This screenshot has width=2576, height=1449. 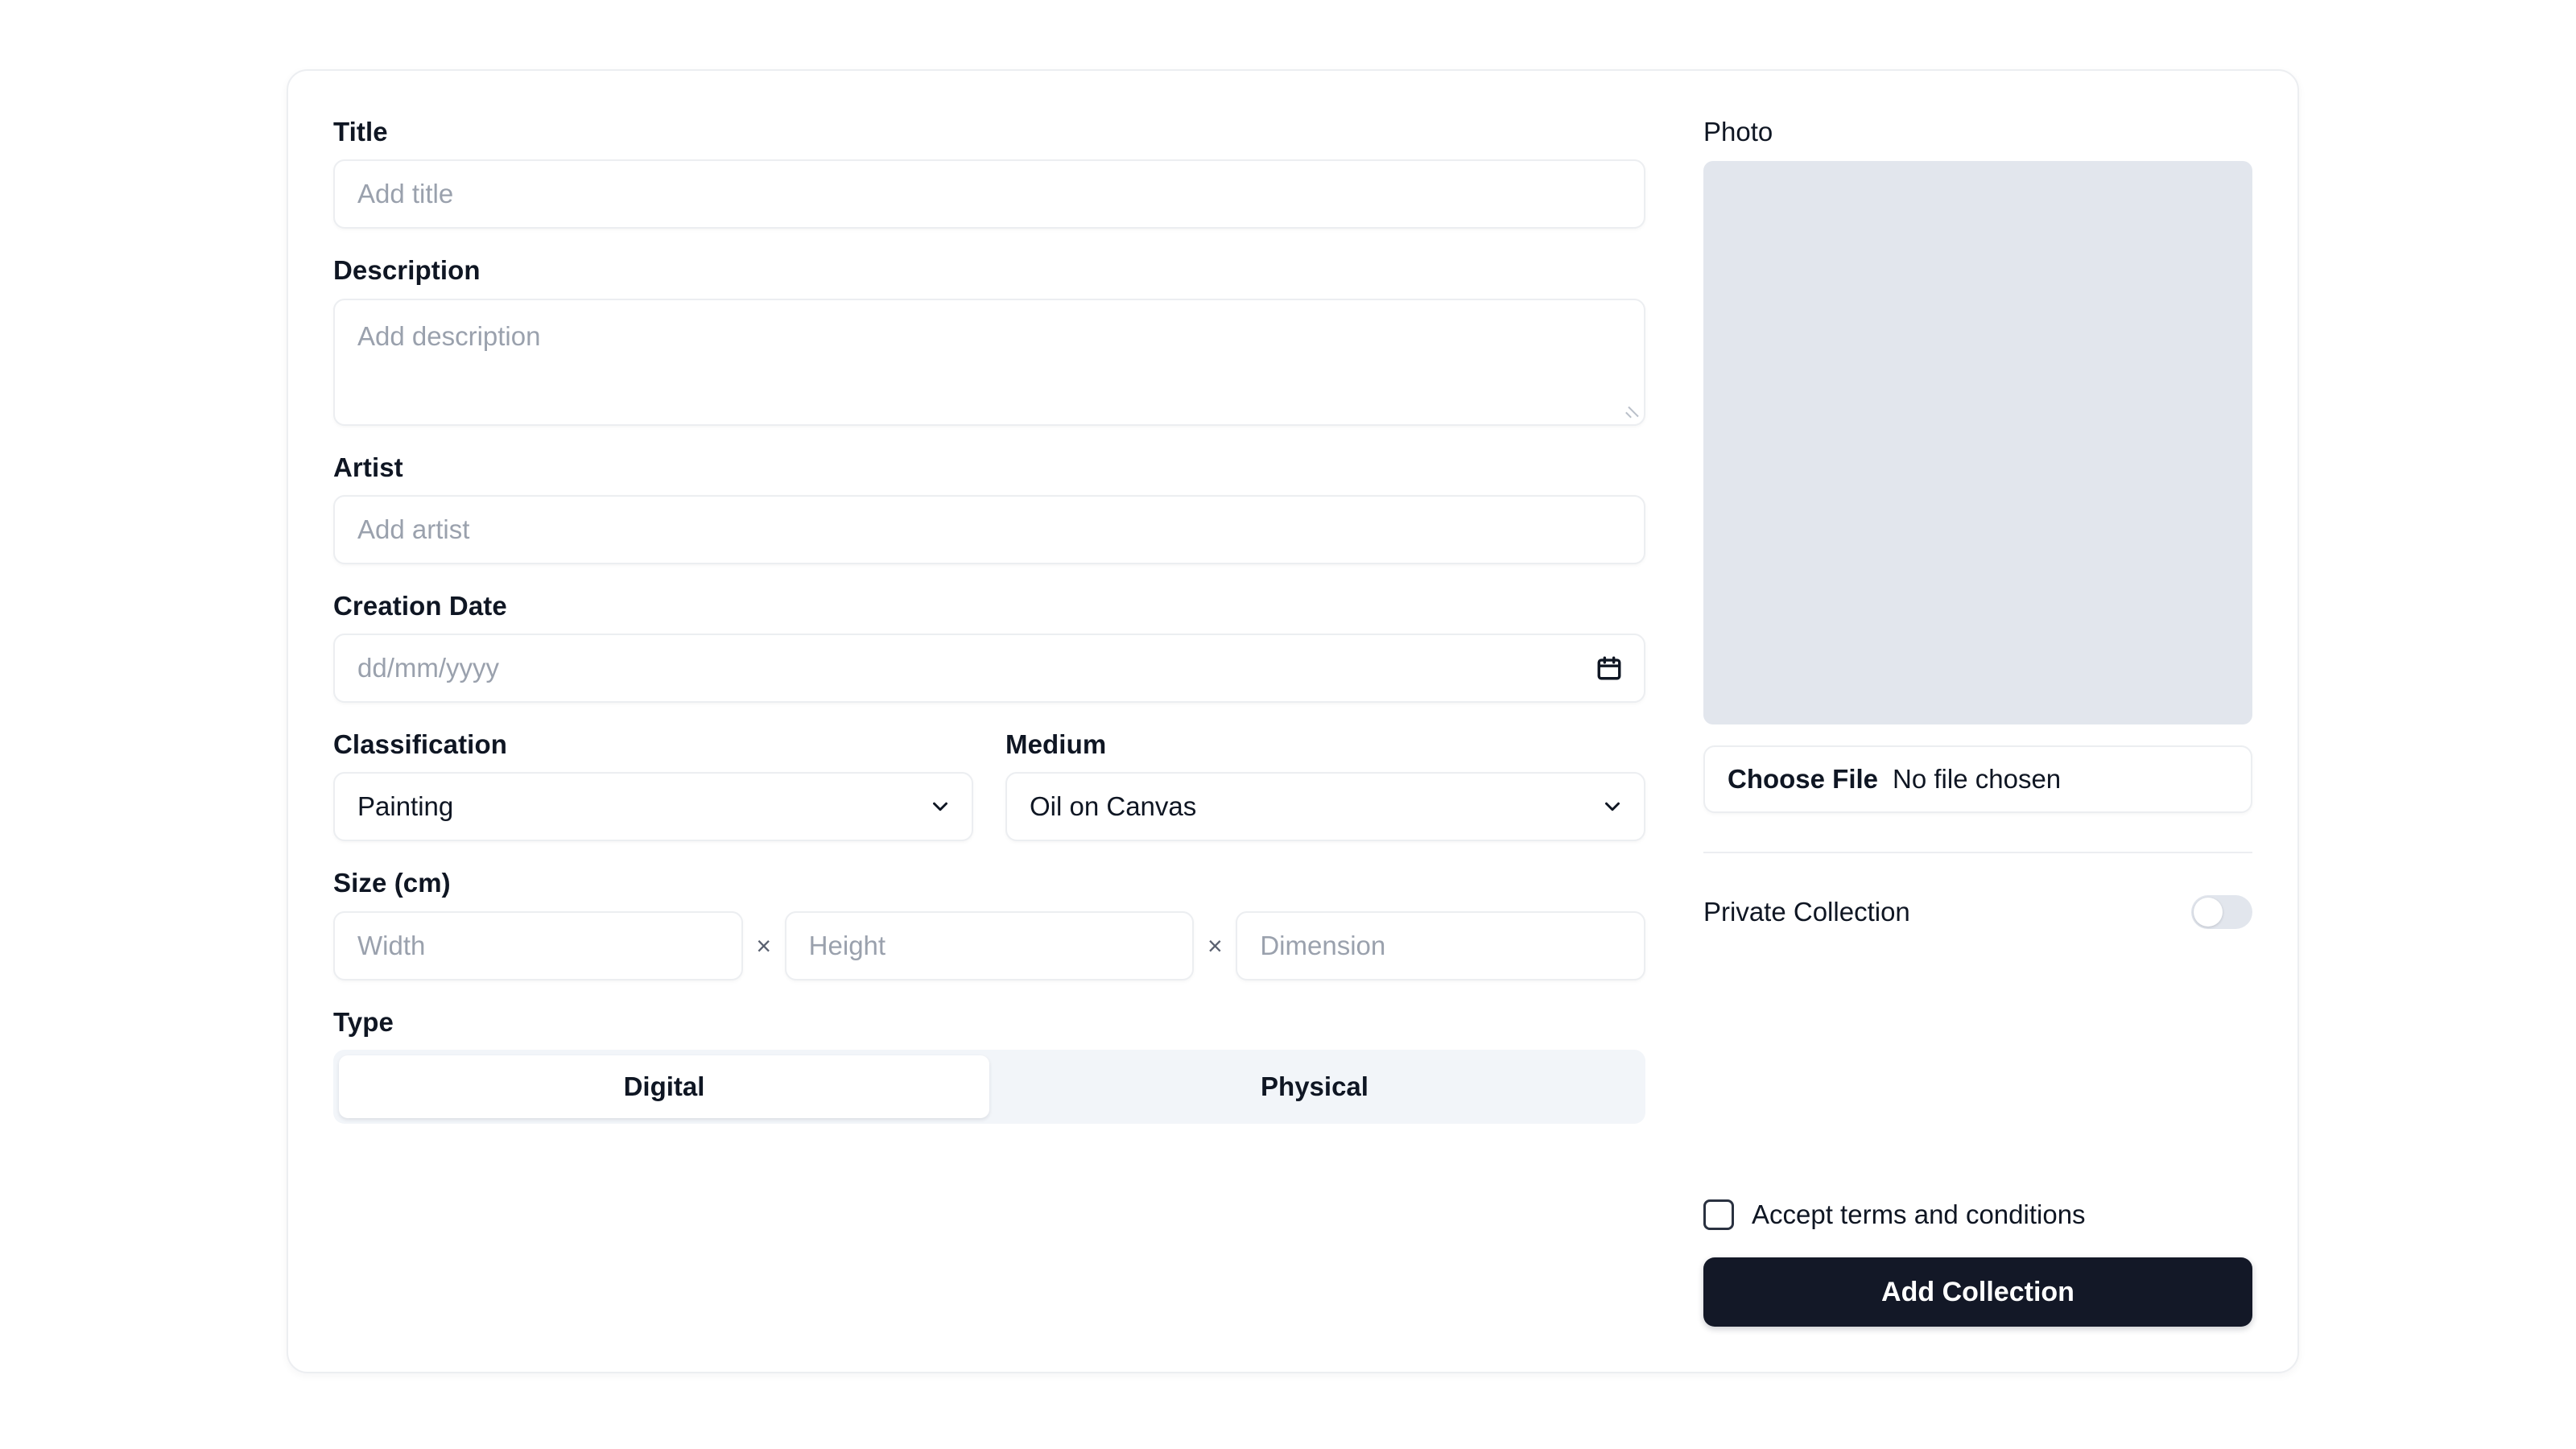 What do you see at coordinates (1738, 132) in the screenshot?
I see `photo-label: Photo` at bounding box center [1738, 132].